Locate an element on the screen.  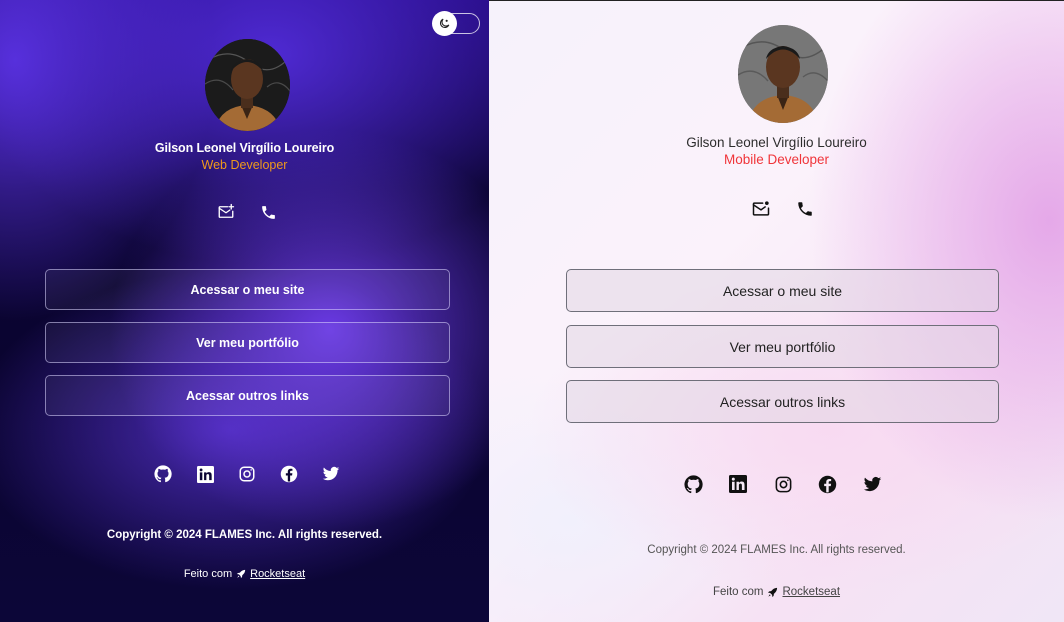
theme-toggle is located at coordinates (456, 23).